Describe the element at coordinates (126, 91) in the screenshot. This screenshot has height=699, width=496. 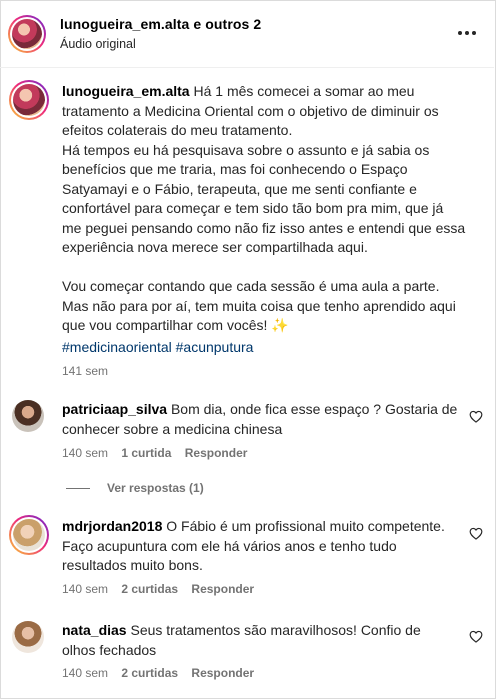
I see `post-author-username: lunogueira_em.alta` at that location.